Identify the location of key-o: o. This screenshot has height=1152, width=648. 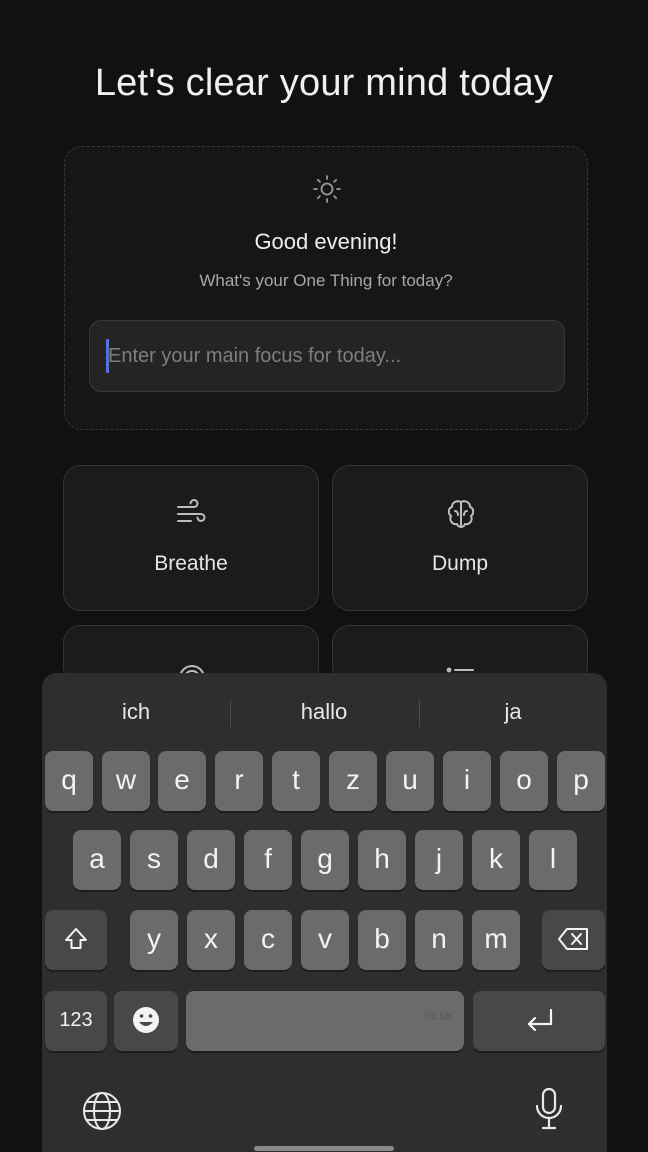
(524, 781).